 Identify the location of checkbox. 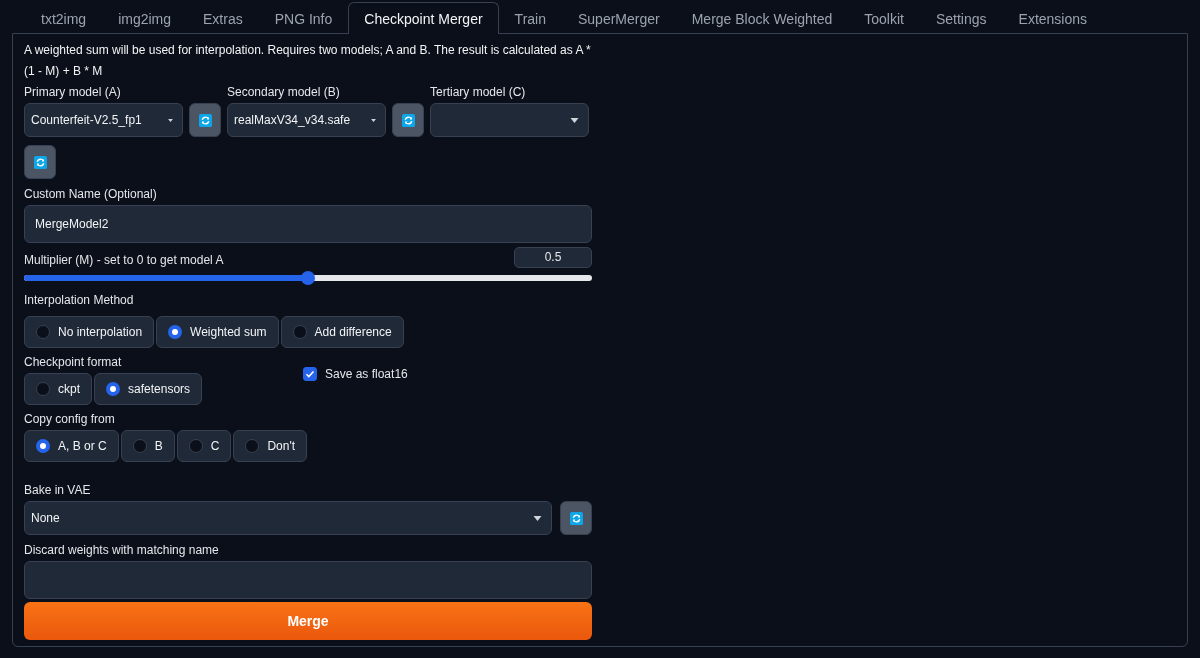
(310, 373).